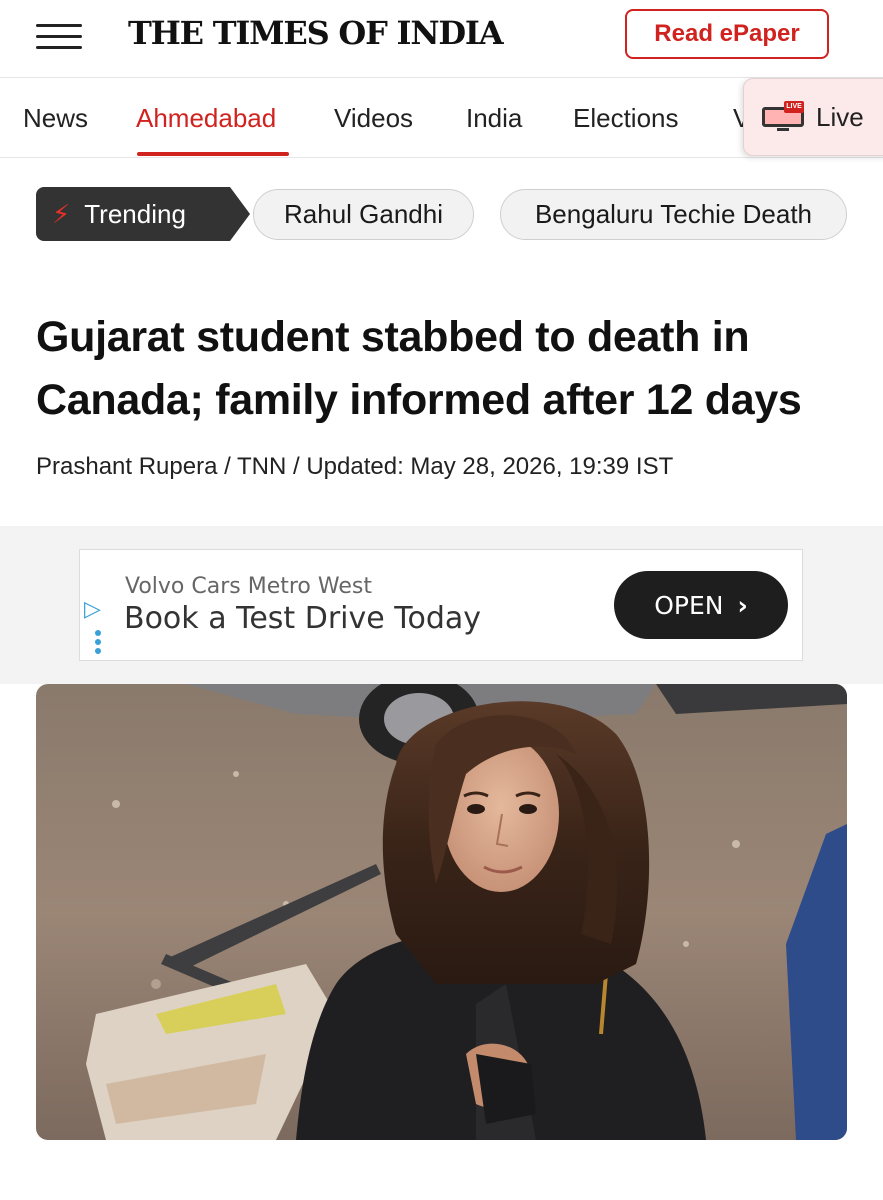 The image size is (883, 1200). What do you see at coordinates (248, 586) in the screenshot?
I see `ad-sponsor: Volvo Cars Metro West` at bounding box center [248, 586].